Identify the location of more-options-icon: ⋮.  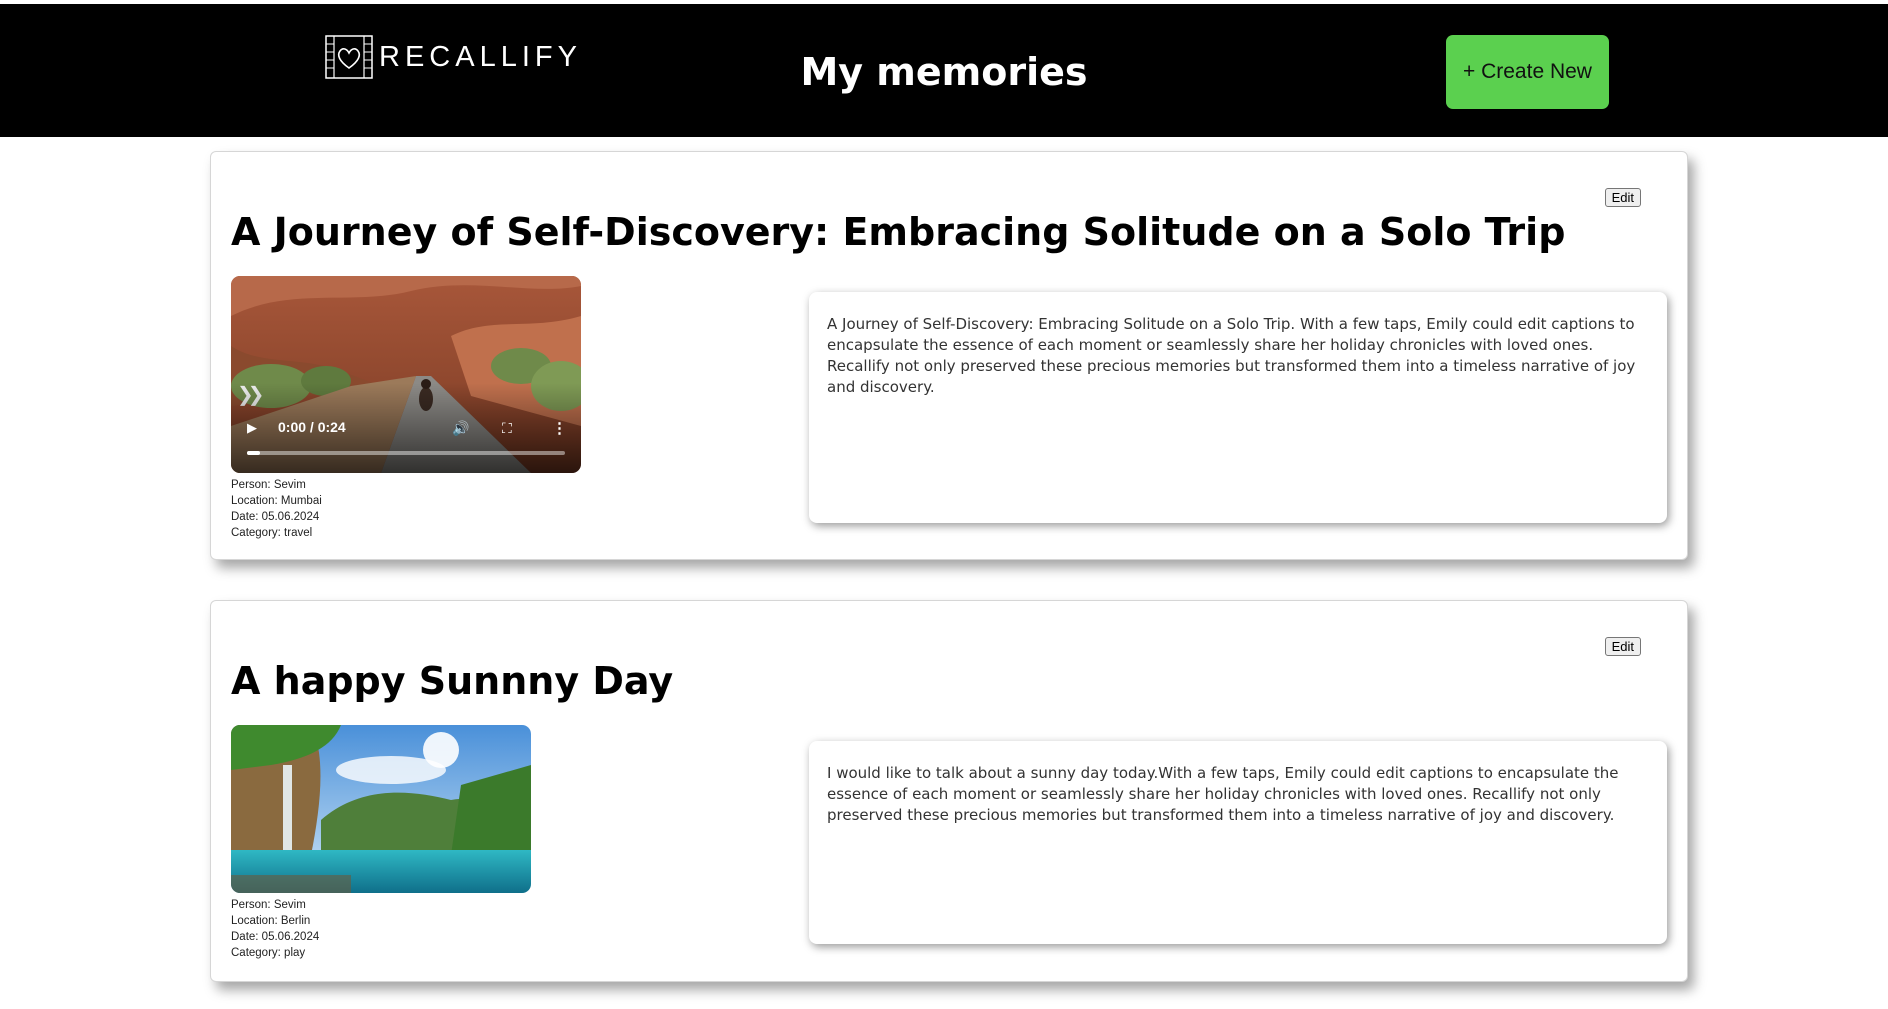
(559, 428).